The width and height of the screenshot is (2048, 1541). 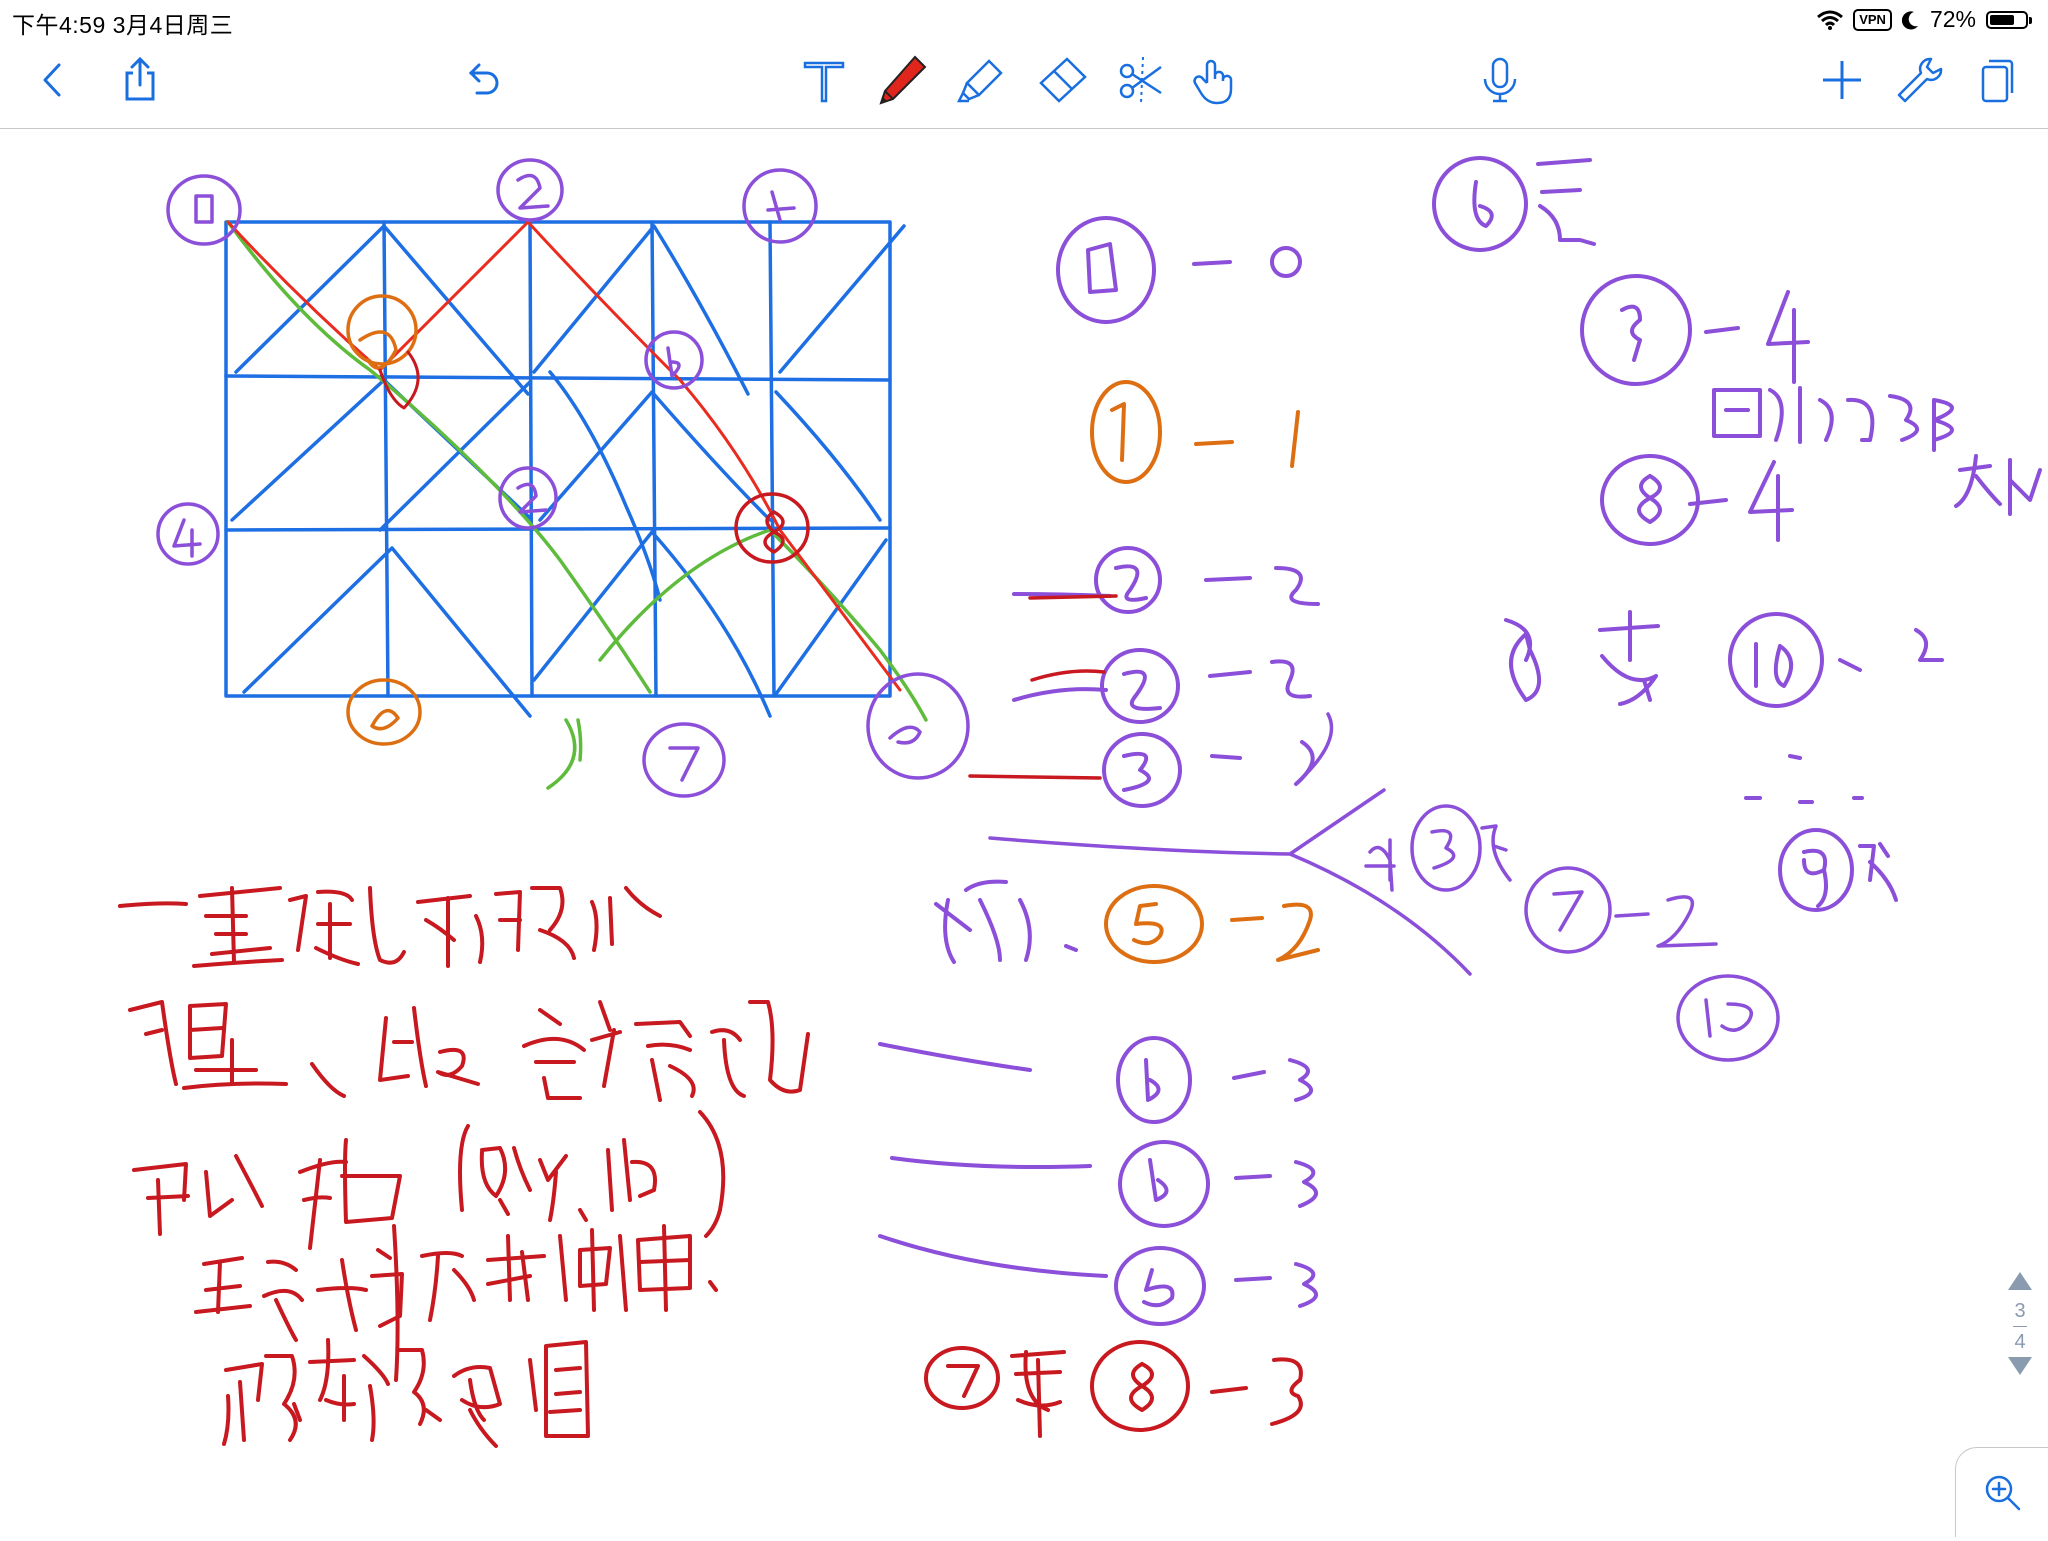 I want to click on battery-icon, so click(x=2009, y=19).